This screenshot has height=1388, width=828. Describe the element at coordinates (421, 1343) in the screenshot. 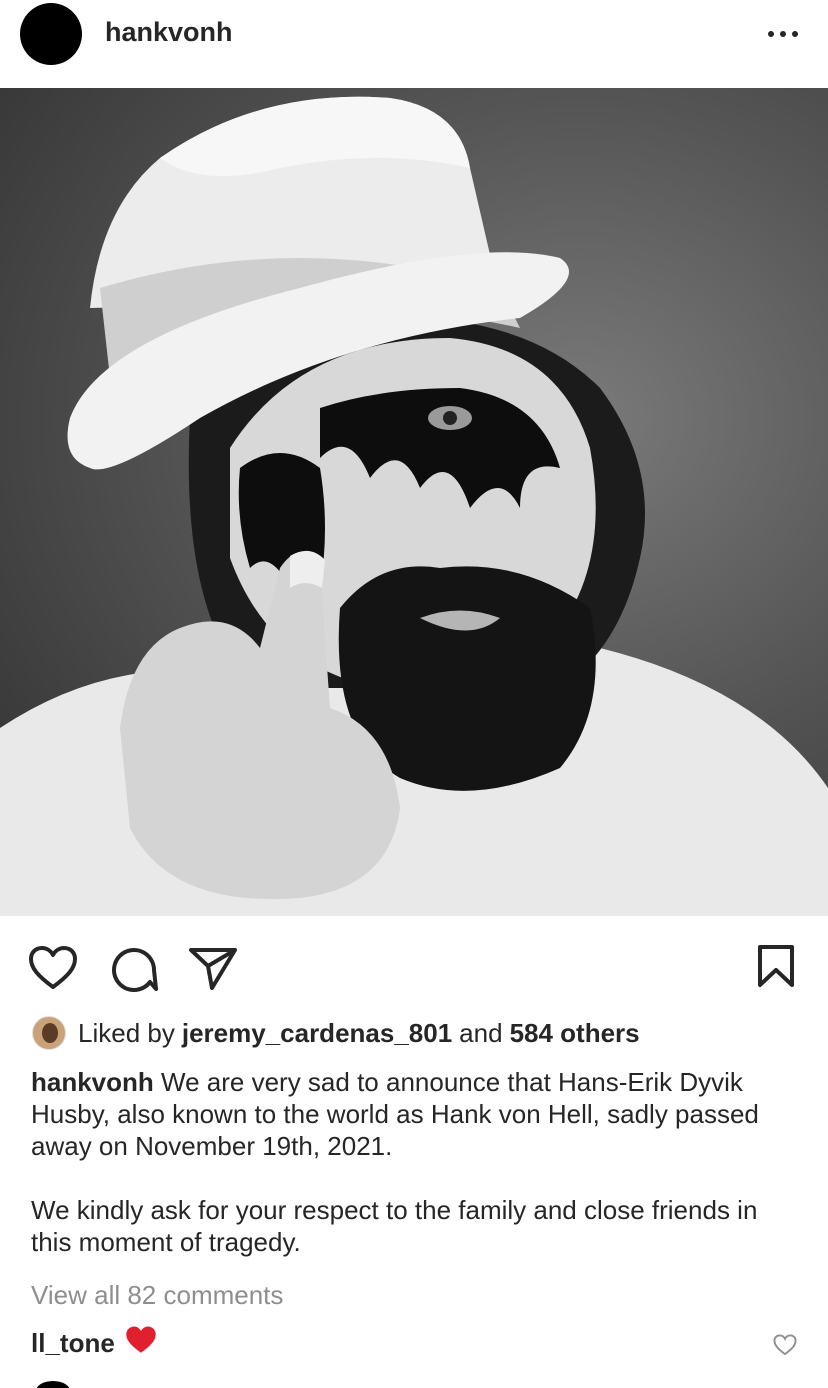

I see `comment-row: ll_tone` at that location.